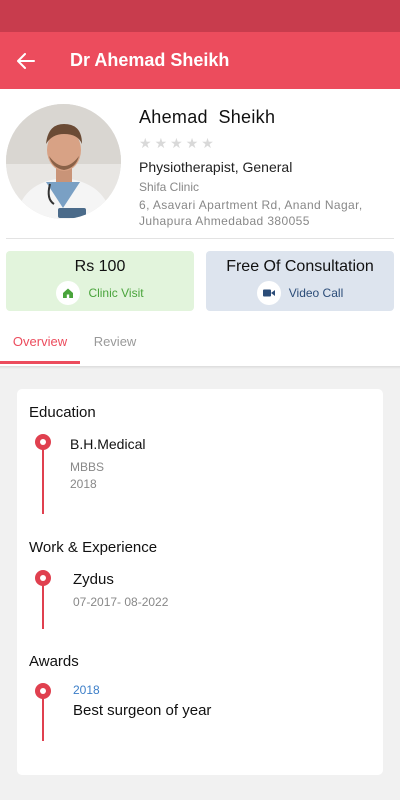 Image resolution: width=400 pixels, height=800 pixels. I want to click on clinic-visit-price: Rs 100, so click(100, 266).